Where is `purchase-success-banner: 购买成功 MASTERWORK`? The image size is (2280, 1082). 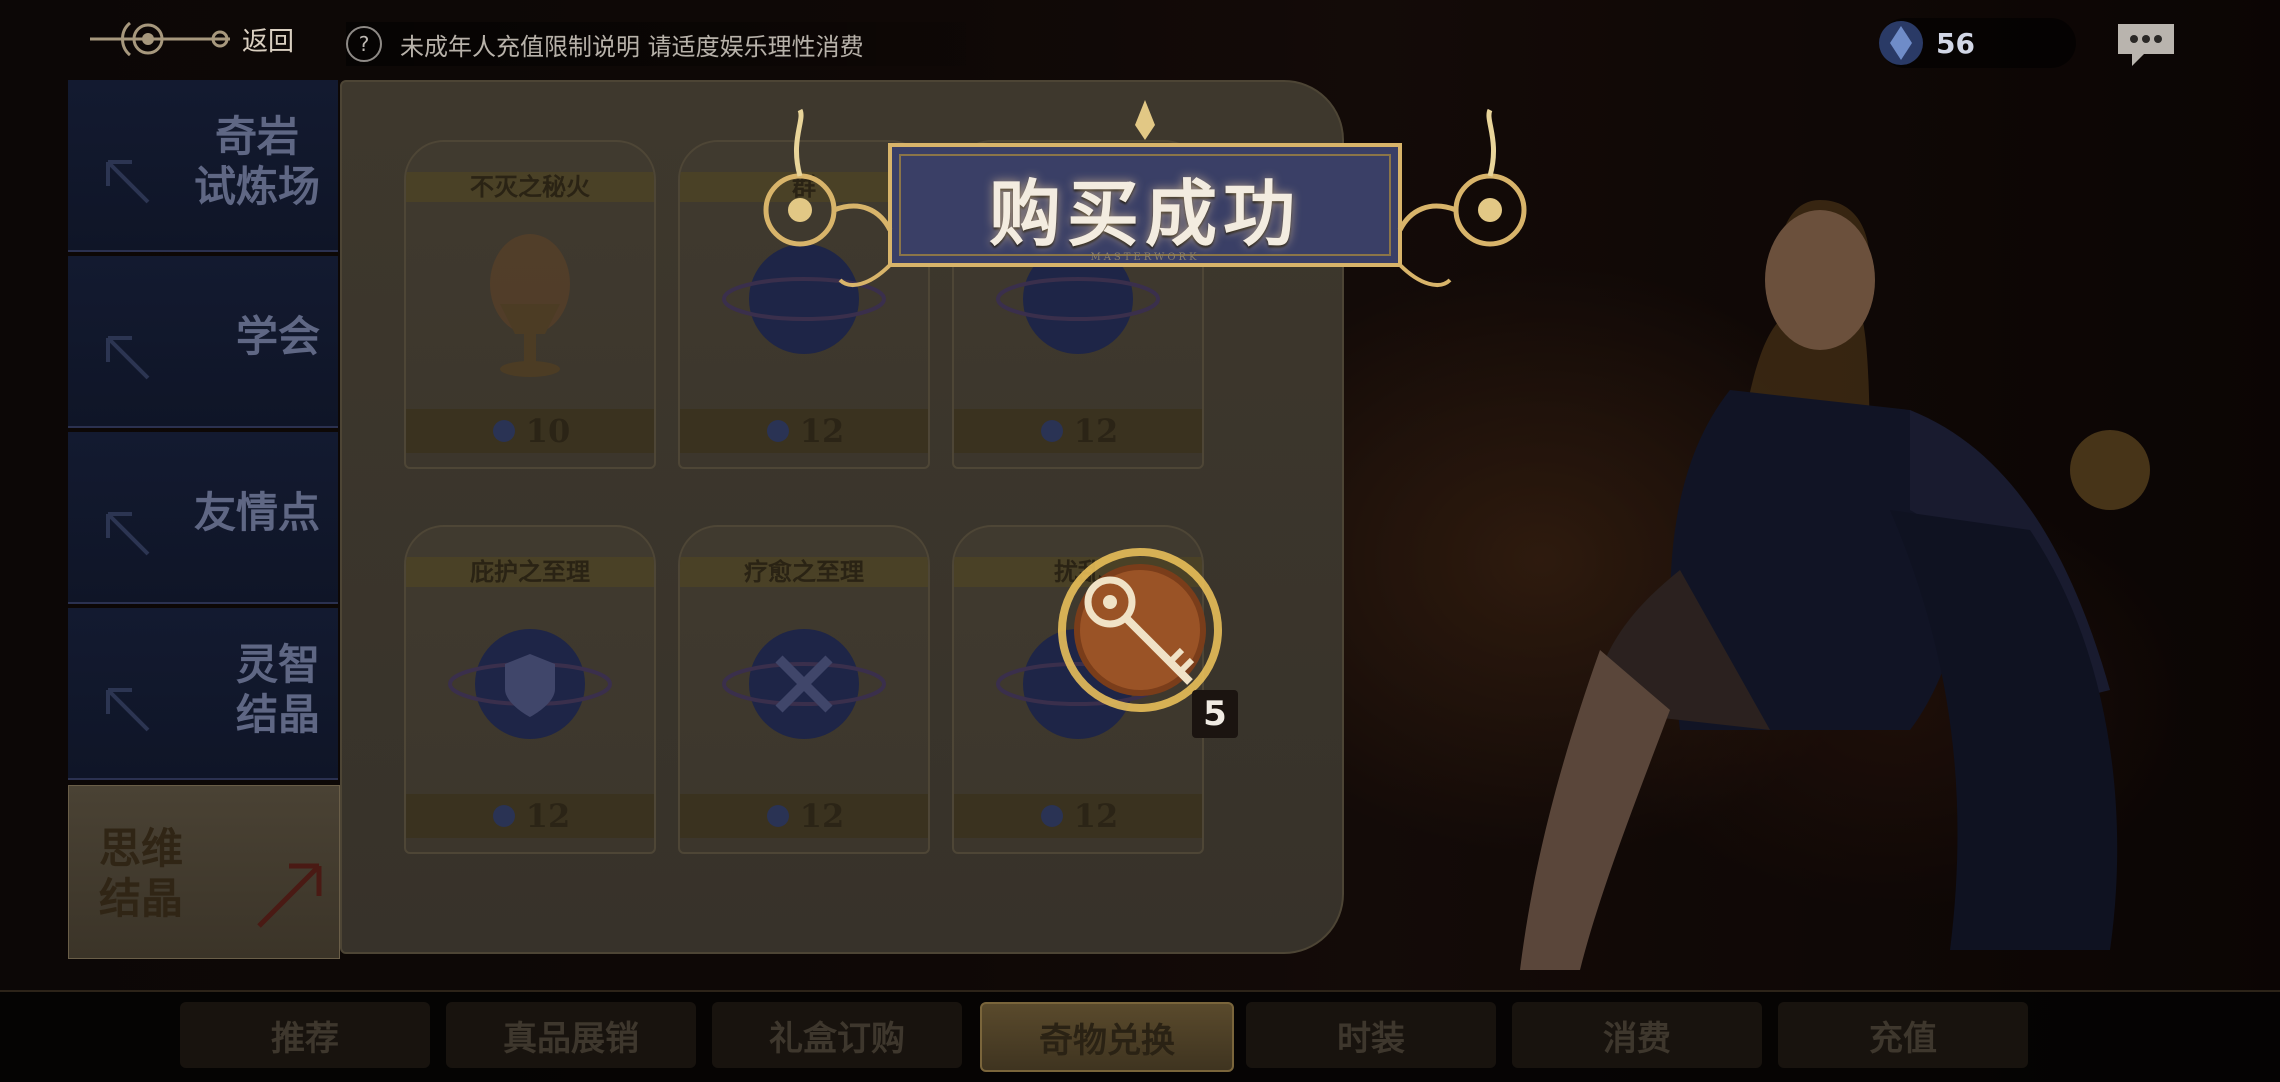 purchase-success-banner: 购买成功 MASTERWORK is located at coordinates (1145, 200).